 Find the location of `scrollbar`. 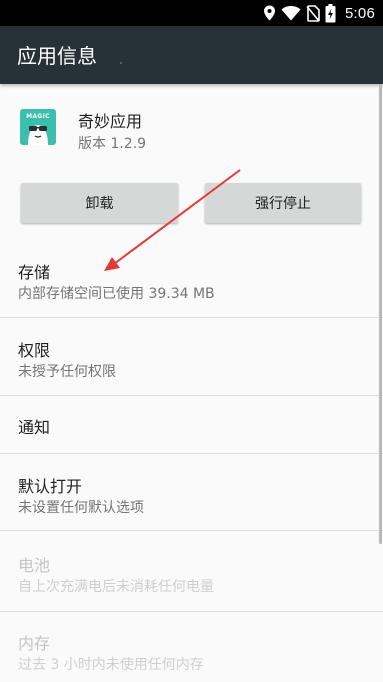

scrollbar is located at coordinates (380, 314).